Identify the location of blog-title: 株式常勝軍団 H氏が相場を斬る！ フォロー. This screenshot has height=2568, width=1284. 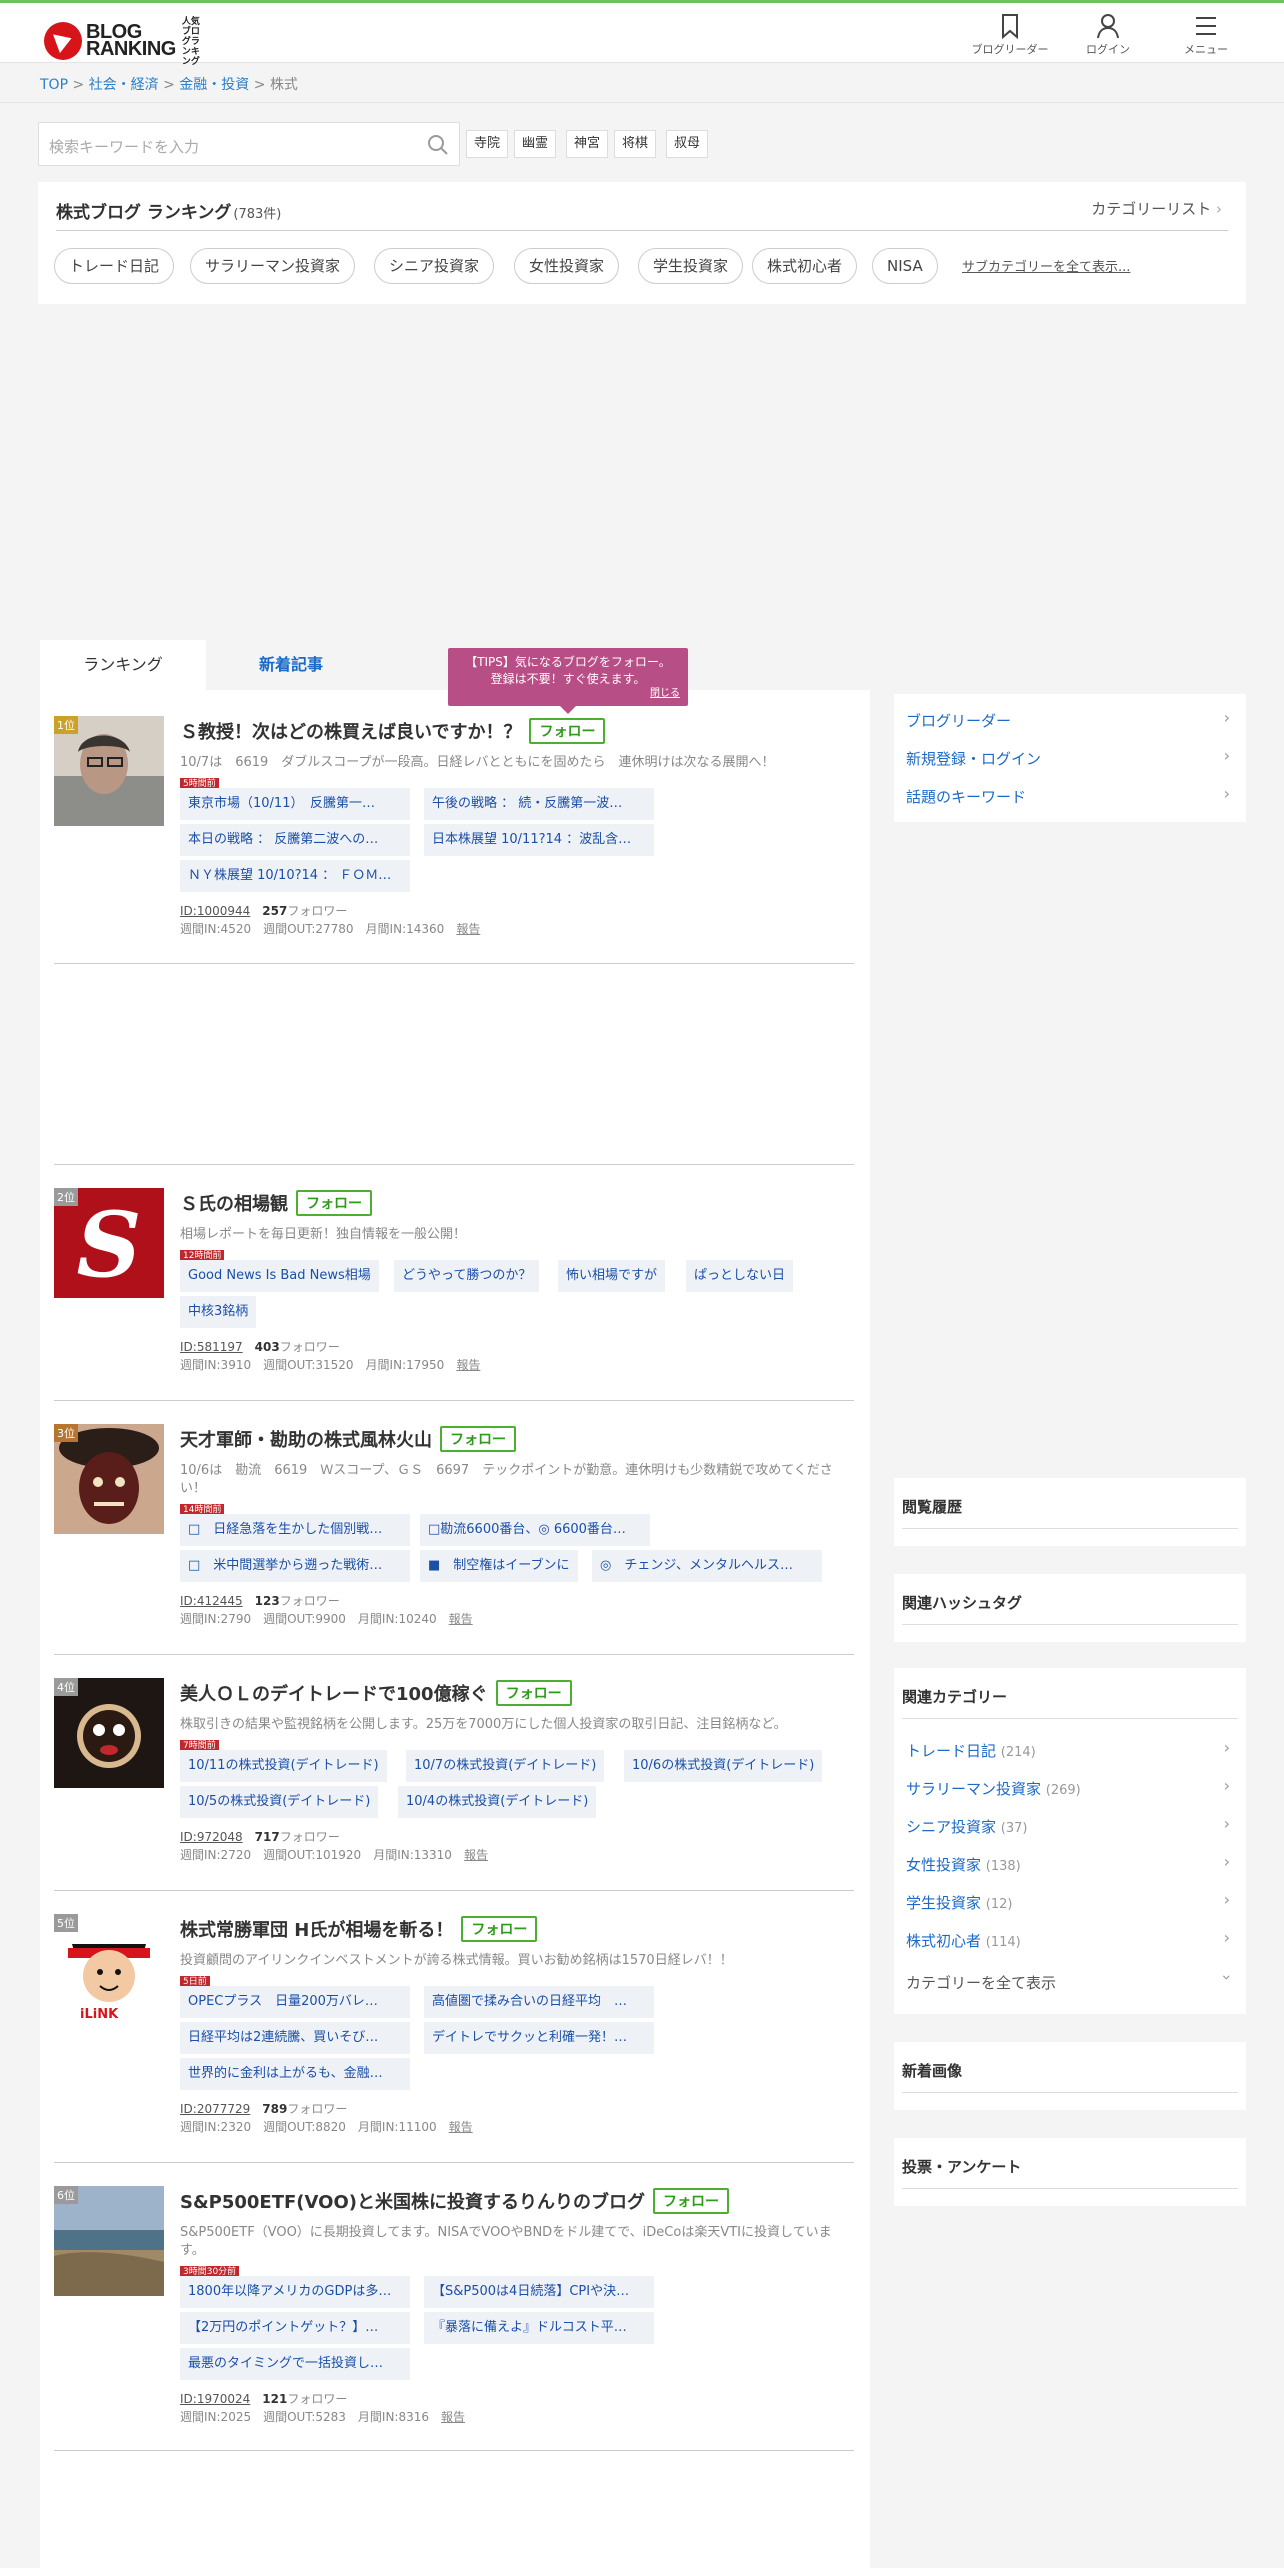
(359, 1929).